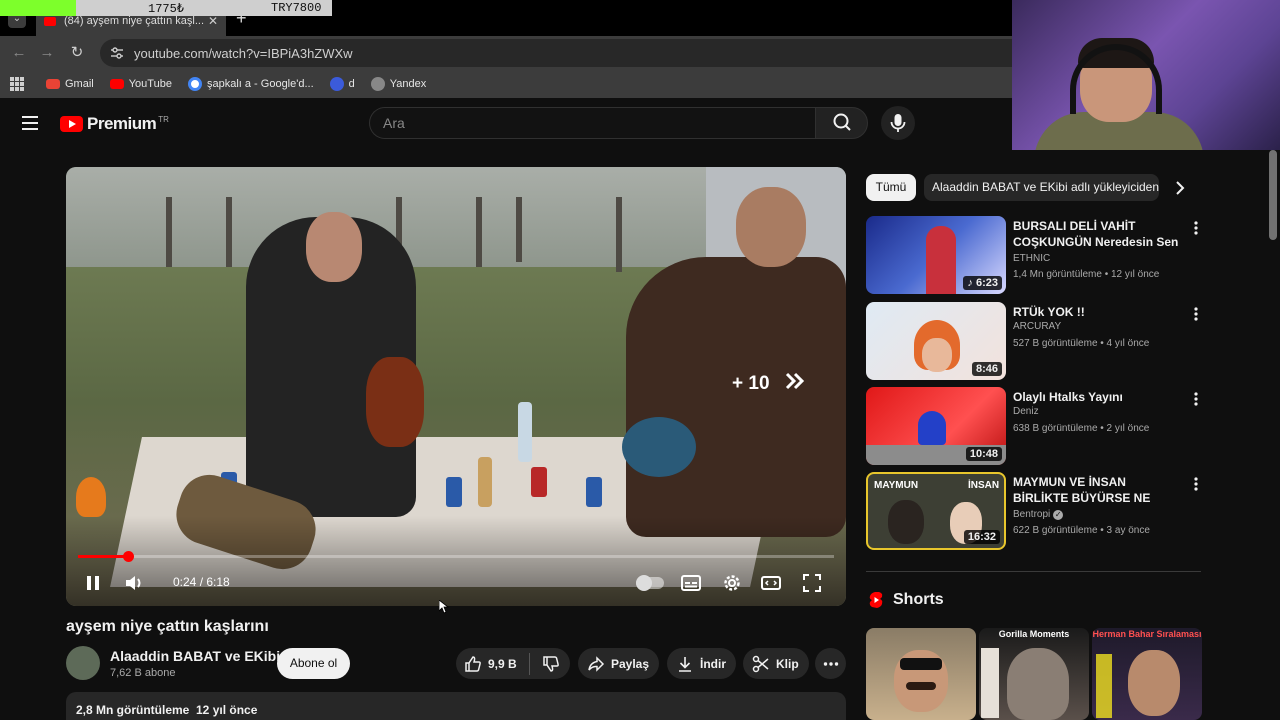  I want to click on progress-scrubber, so click(128, 556).